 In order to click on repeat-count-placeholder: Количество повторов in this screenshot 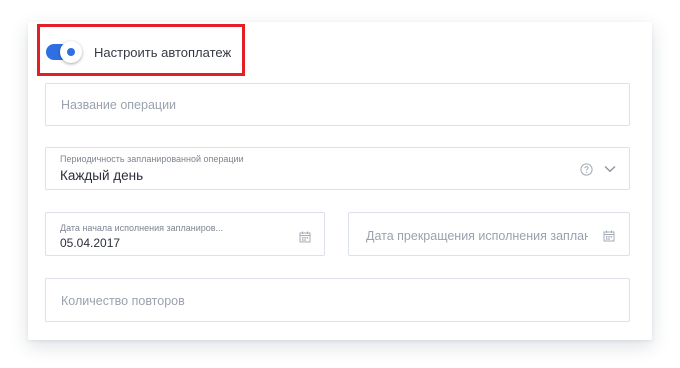, I will do `click(123, 301)`.